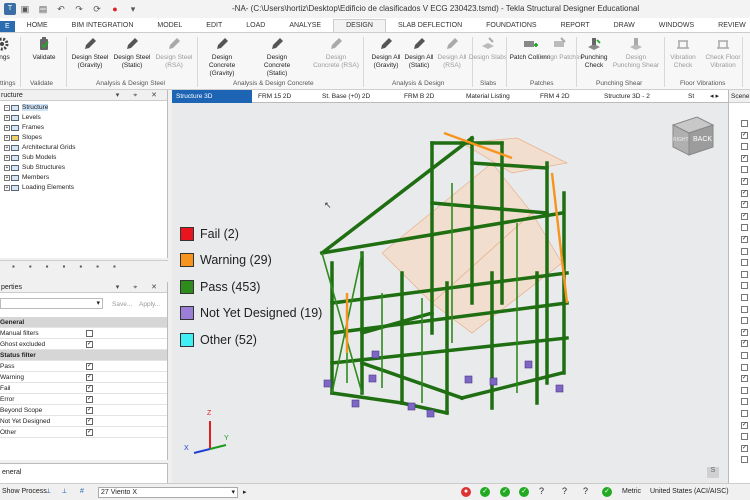 This screenshot has height=500, width=750. What do you see at coordinates (169, 26) in the screenshot?
I see `menu-model: MODEL` at bounding box center [169, 26].